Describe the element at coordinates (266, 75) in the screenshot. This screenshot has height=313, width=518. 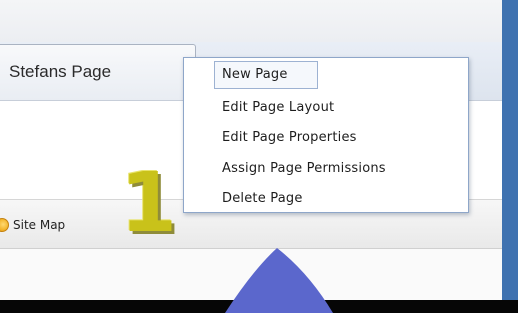
I see `menu-item-new-page: New Page` at that location.